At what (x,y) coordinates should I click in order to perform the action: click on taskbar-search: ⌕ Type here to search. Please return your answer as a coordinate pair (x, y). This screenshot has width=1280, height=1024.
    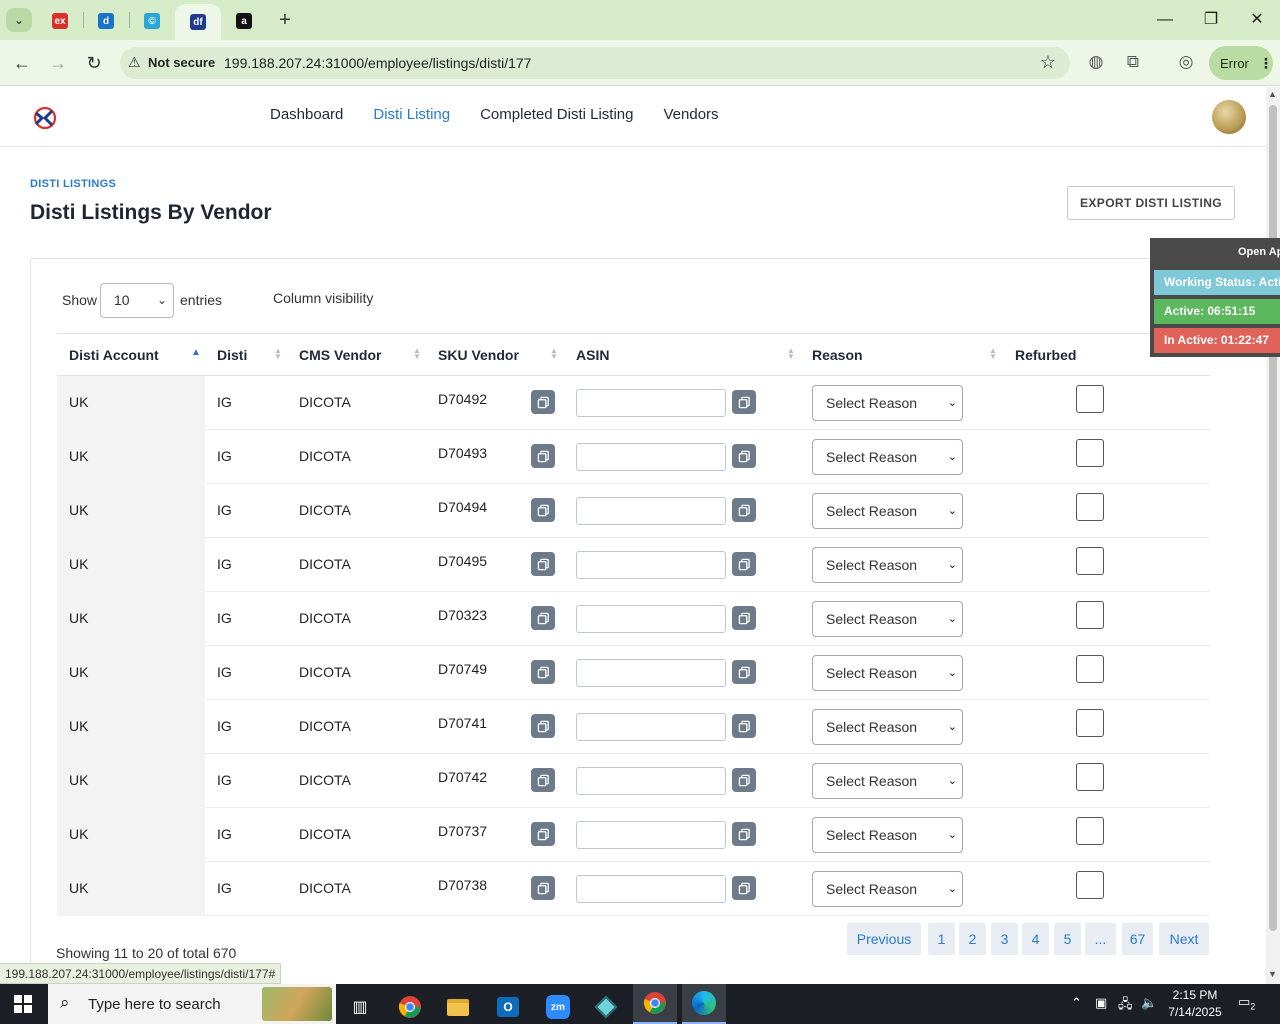
    Looking at the image, I should click on (192, 1004).